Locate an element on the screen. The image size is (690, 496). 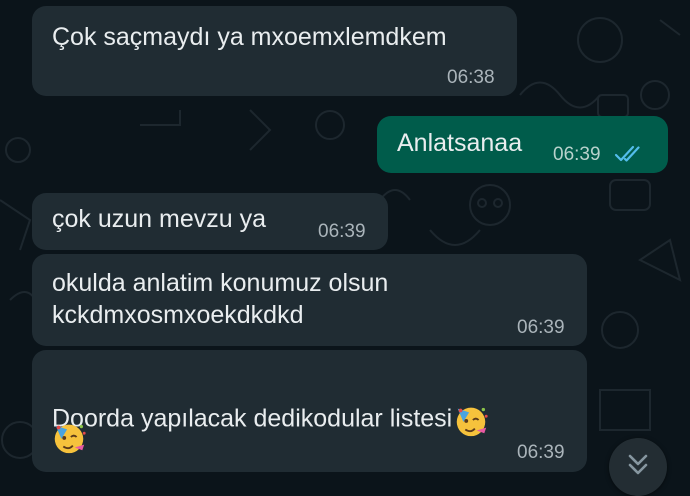
message-bubble-outgoing: Anlatsanaa 06:39 is located at coordinates (522, 144).